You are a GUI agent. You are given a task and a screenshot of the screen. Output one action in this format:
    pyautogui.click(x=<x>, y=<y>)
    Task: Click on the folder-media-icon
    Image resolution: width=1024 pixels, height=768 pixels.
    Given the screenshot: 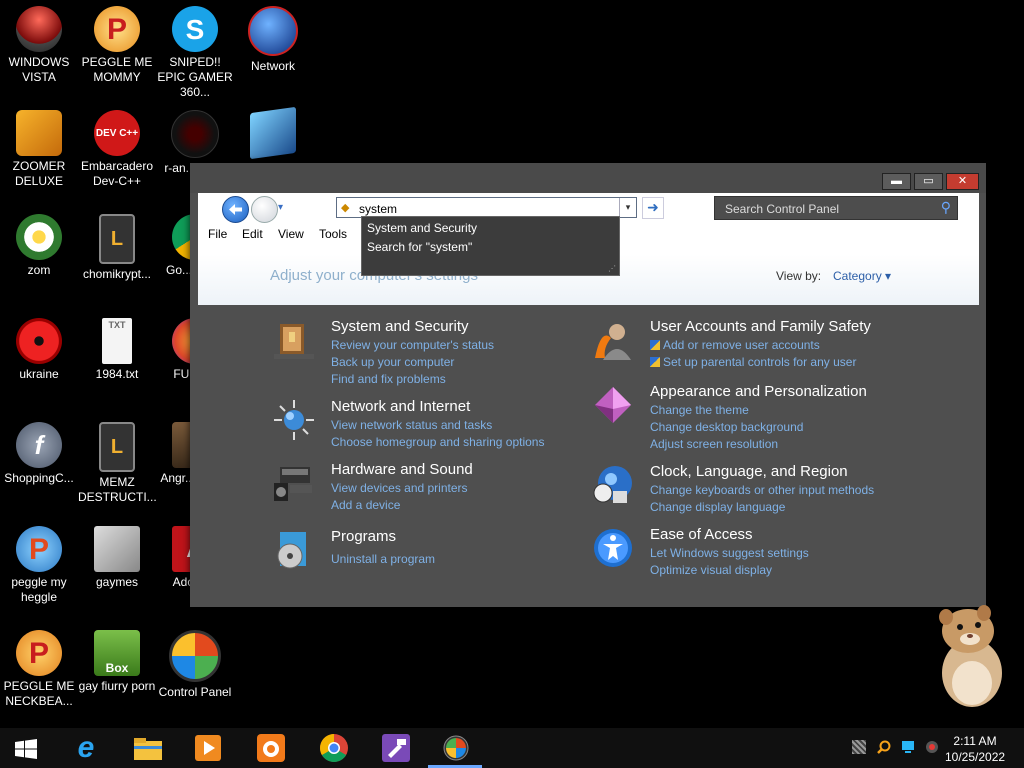 What is the action you would take?
    pyautogui.click(x=117, y=549)
    